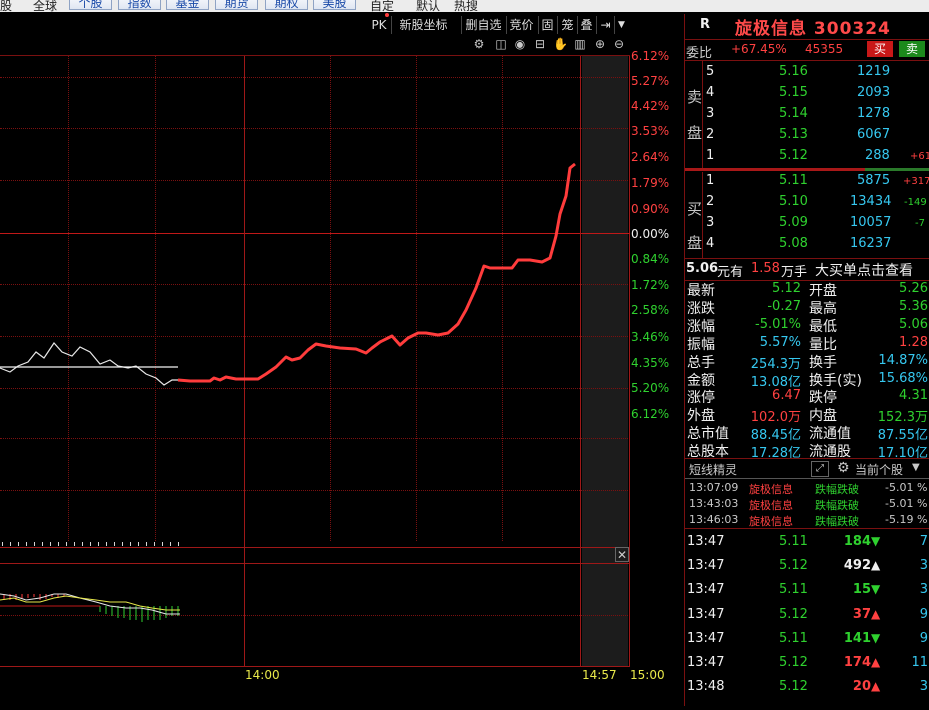 The image size is (929, 710). What do you see at coordinates (650, 363) in the screenshot?
I see `pct-label: 4.35%` at bounding box center [650, 363].